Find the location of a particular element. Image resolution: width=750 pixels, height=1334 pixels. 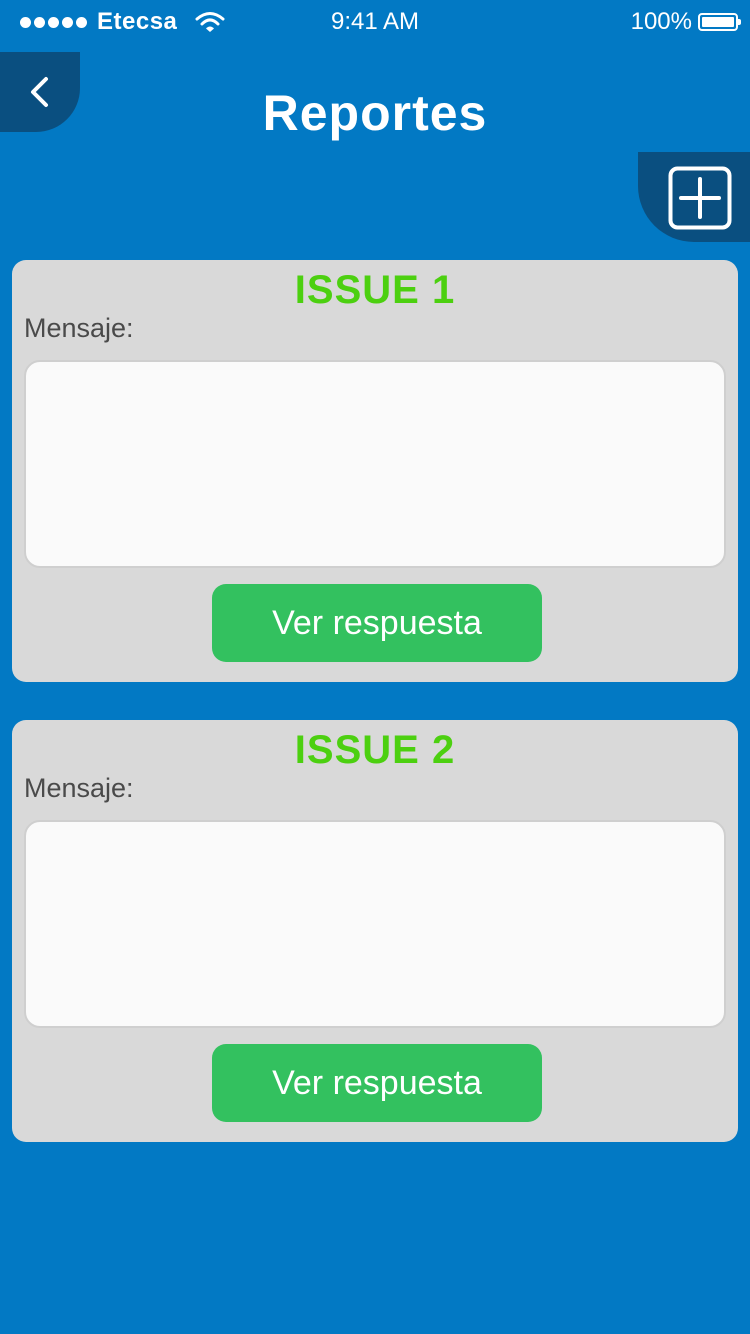

add-report-button is located at coordinates (694, 197).